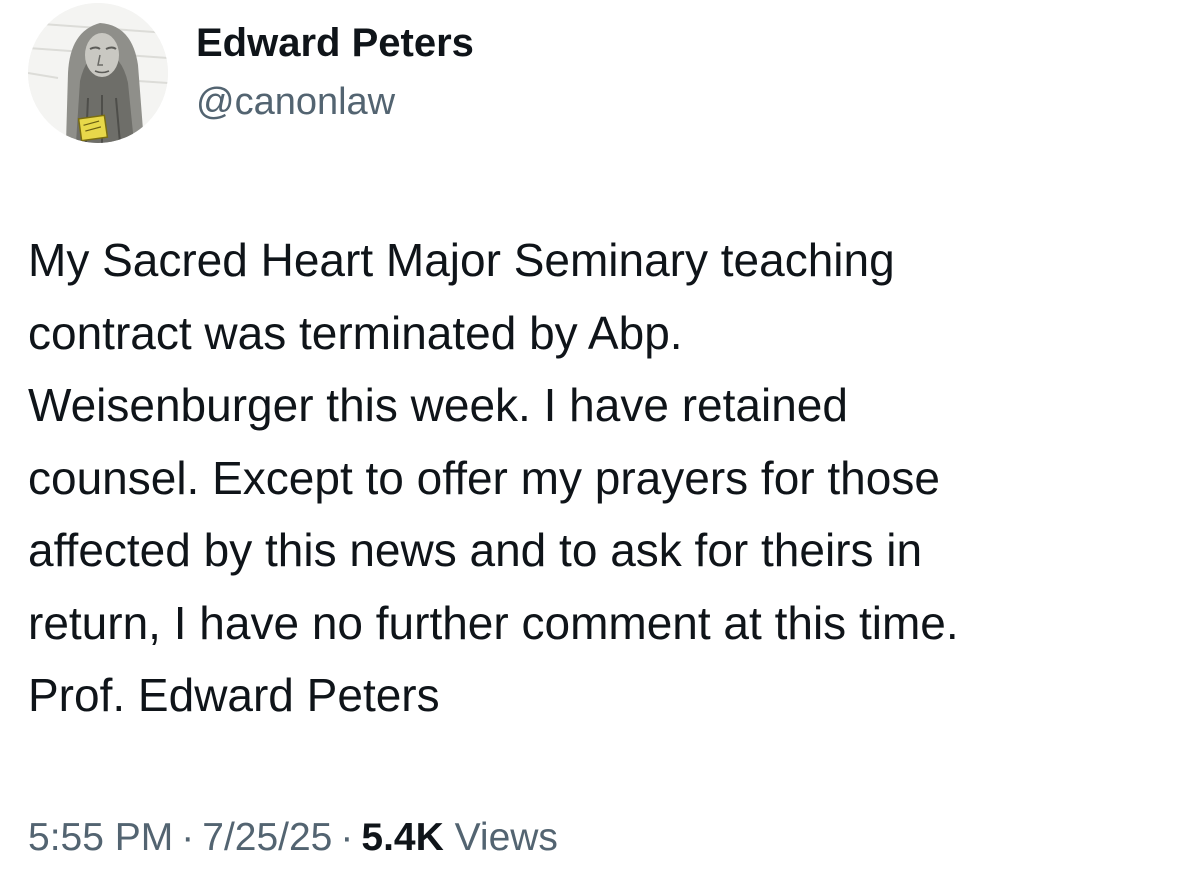  I want to click on tweet-meta: 5:55 PM · 7/25/25 · 5.4K Views, so click(293, 838).